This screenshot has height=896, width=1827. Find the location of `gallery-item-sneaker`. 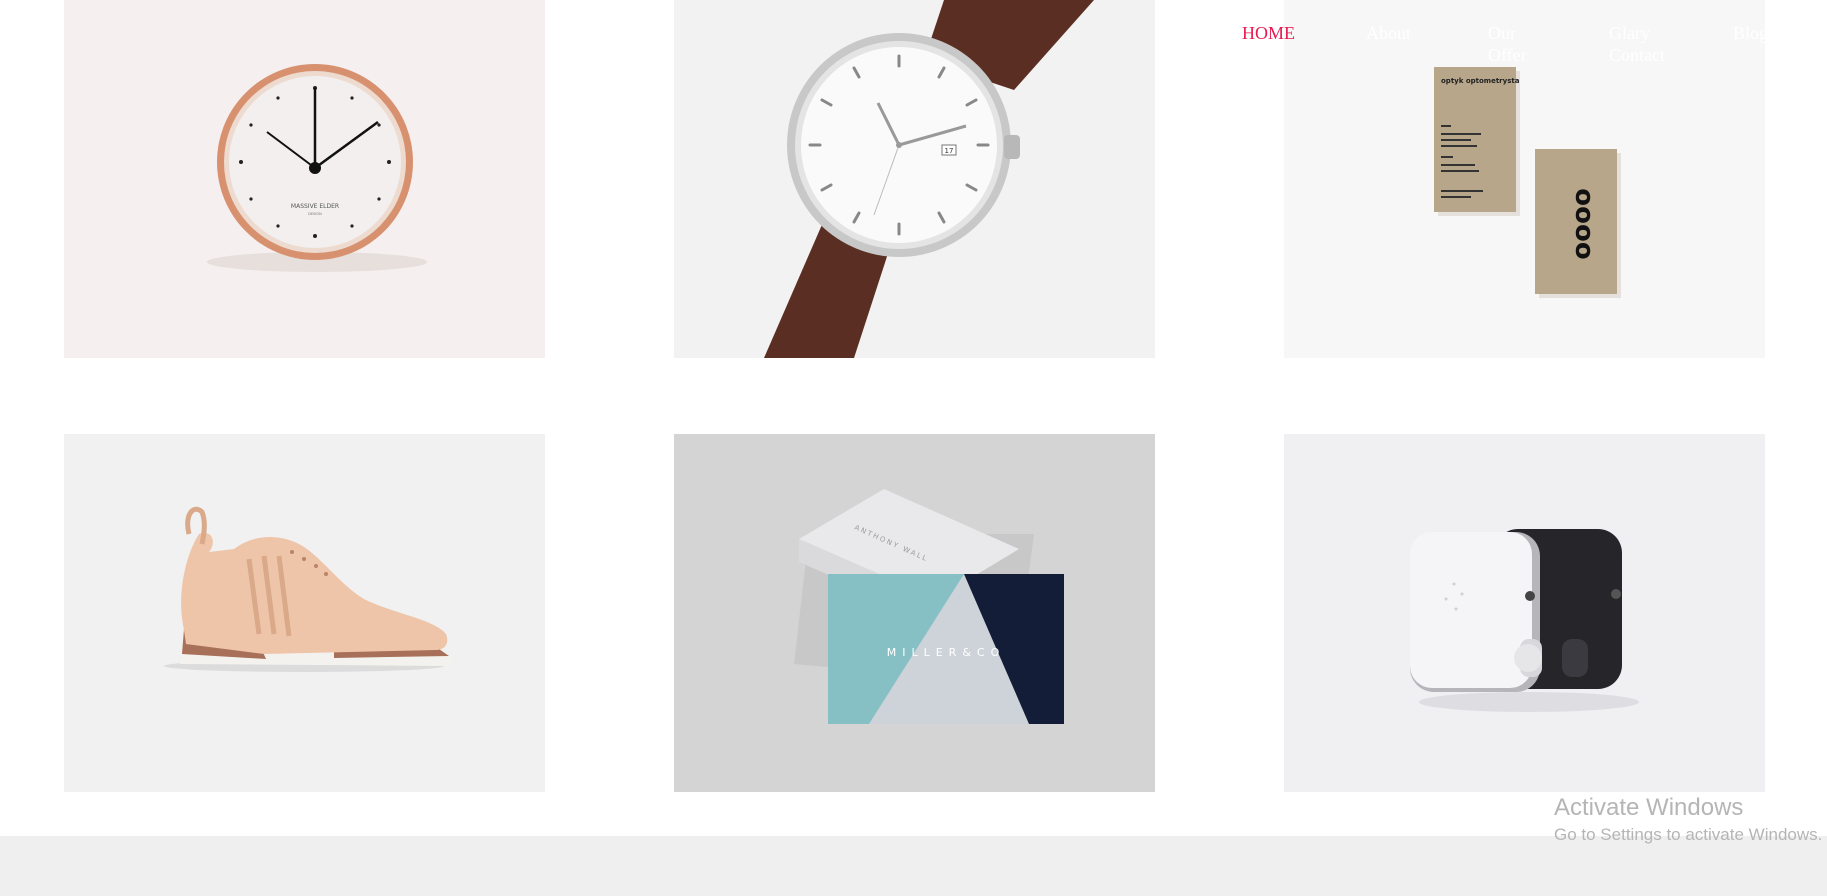

gallery-item-sneaker is located at coordinates (304, 613).